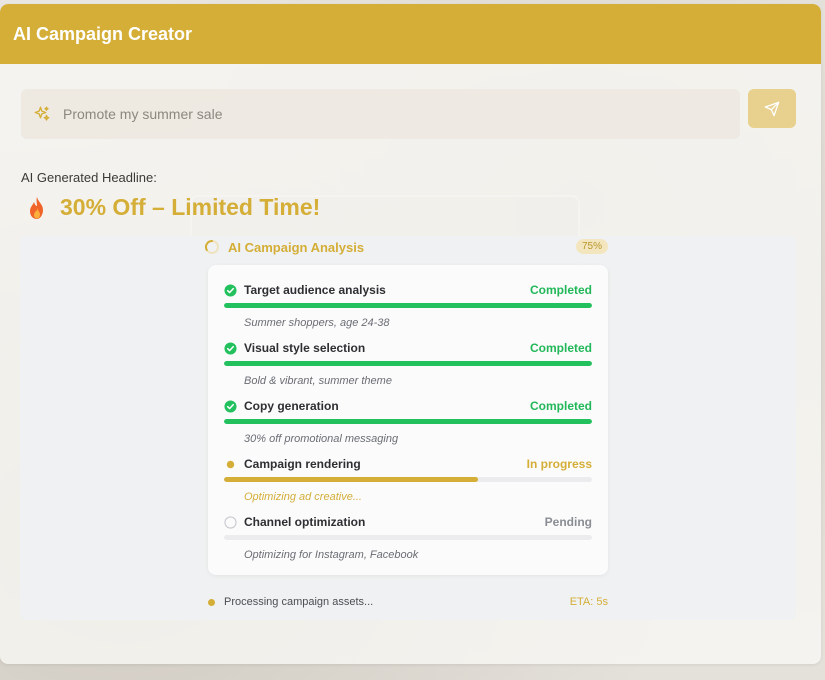 The width and height of the screenshot is (825, 680). Describe the element at coordinates (190, 207) in the screenshot. I see `ai-headline: 30% Off – Limited Time!` at that location.